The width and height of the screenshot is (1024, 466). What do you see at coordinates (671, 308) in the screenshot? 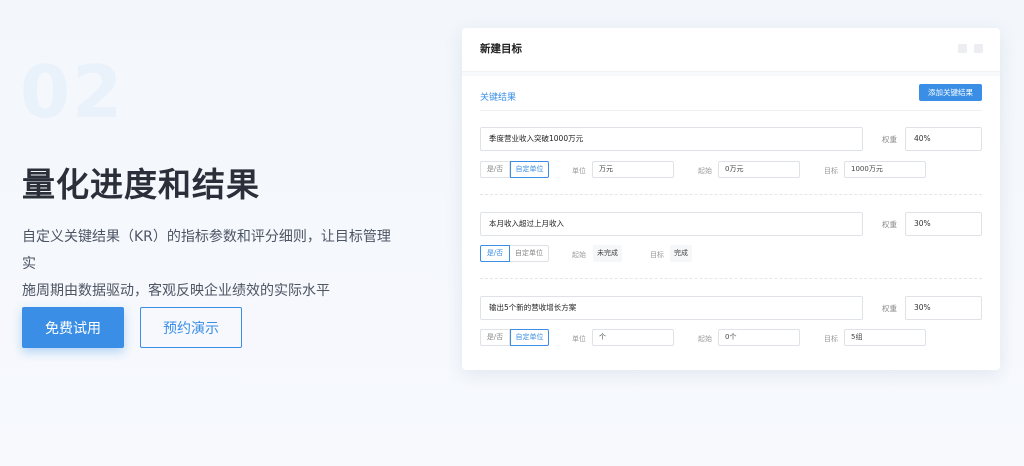
I see `kr-name-input: 输出5个新的营收增长方案` at bounding box center [671, 308].